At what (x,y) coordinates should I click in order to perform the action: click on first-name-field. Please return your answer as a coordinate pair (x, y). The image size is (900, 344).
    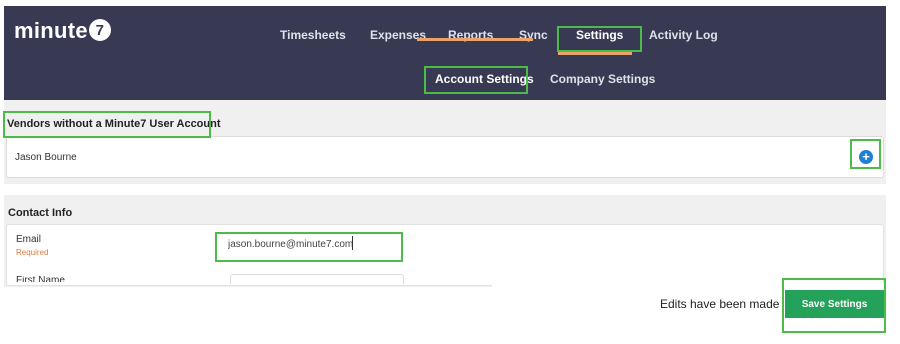
    Looking at the image, I should click on (317, 279).